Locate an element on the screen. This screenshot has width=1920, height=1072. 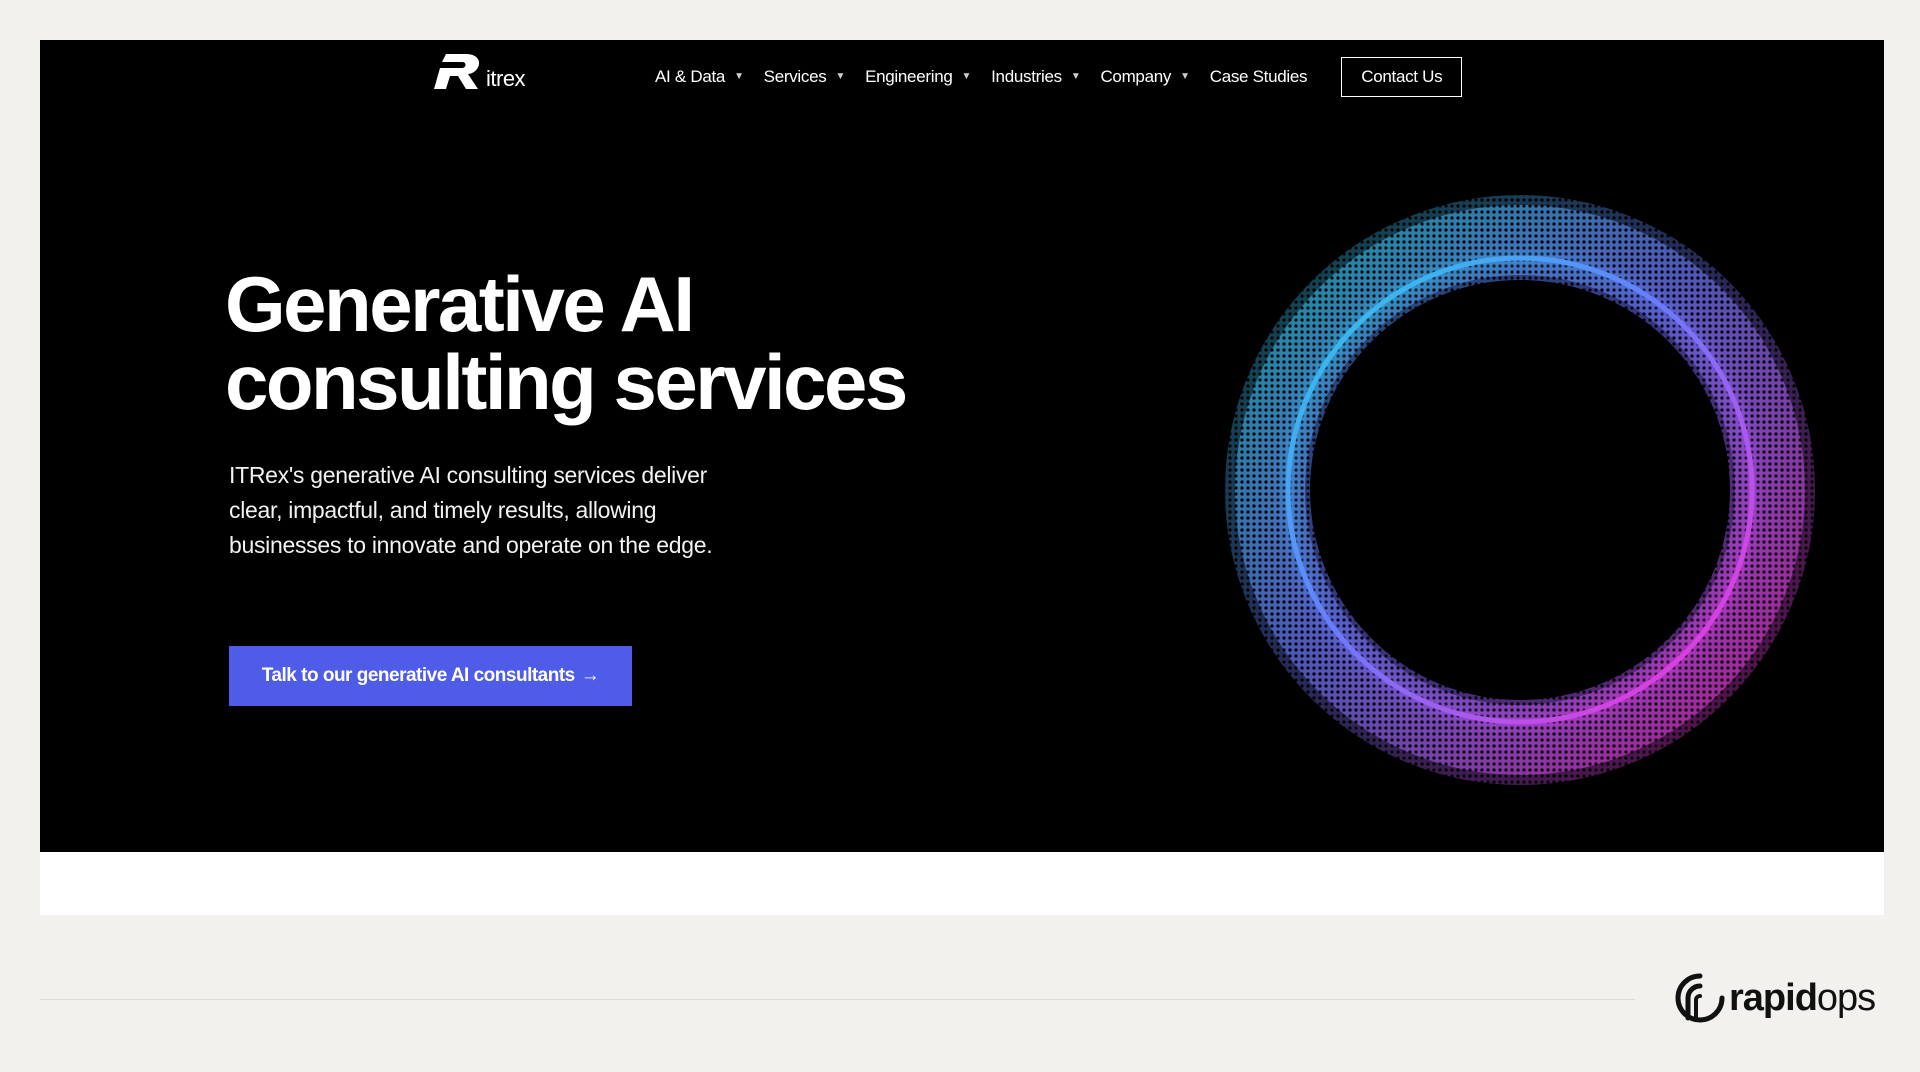
rapidops-brand: rapidops is located at coordinates (1775, 998).